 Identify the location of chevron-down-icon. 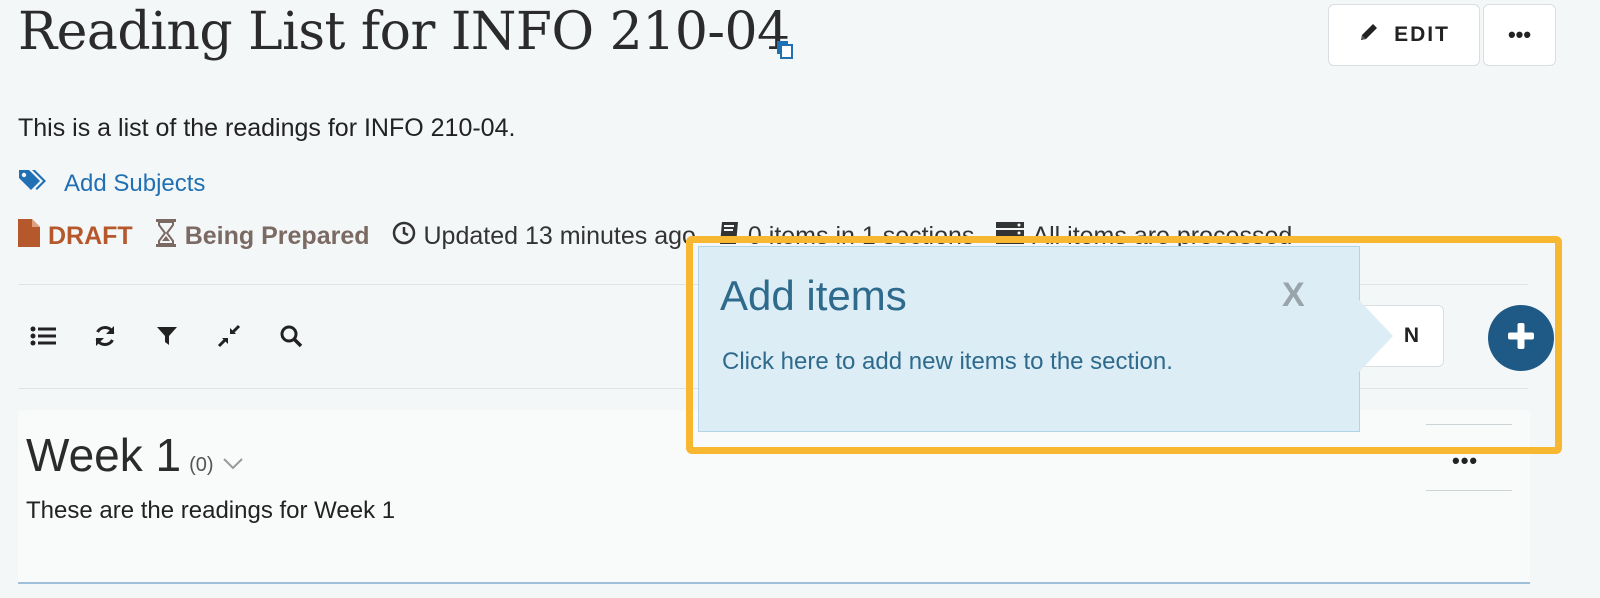
(233, 455).